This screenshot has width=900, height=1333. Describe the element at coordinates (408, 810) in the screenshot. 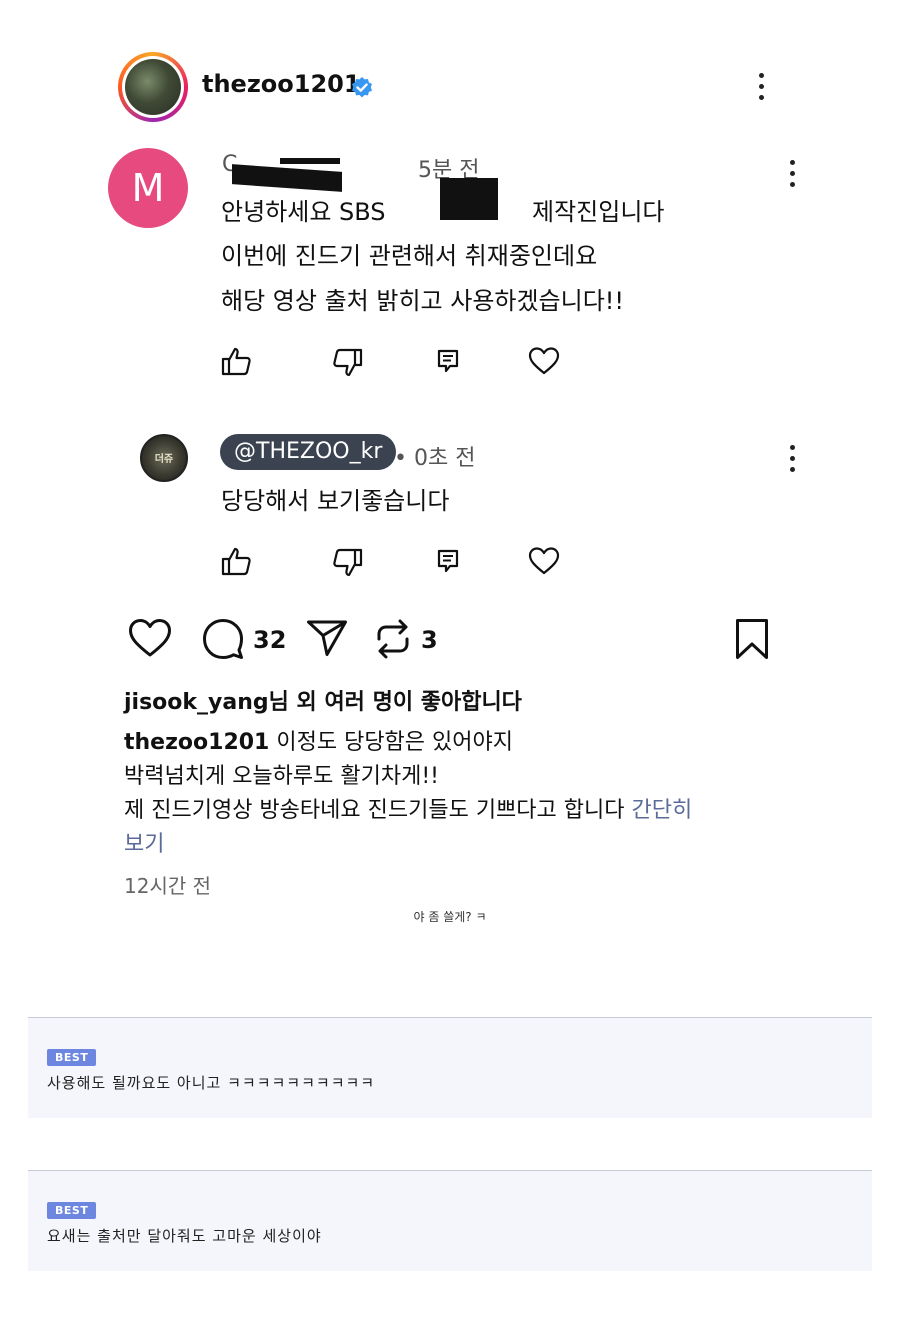

I see `caption-line-3: 제 진드기영상 방송타네요 진드기들도 기쁘다고 합니다 간단히` at that location.